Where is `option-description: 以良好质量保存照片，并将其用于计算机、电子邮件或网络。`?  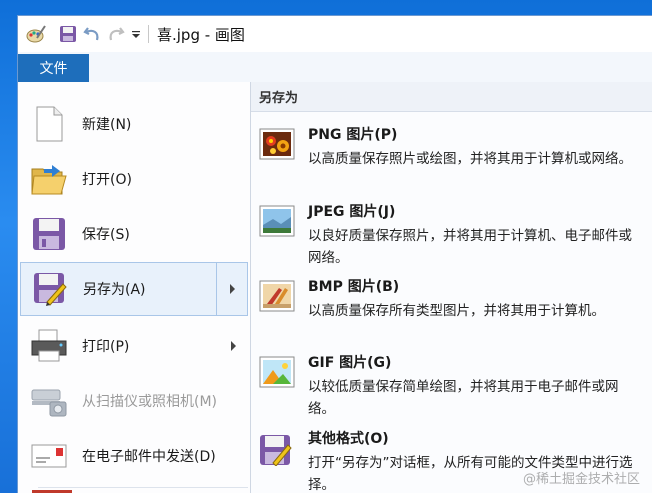 option-description: 以良好质量保存照片，并将其用于计算机、电子邮件或网络。 is located at coordinates (470, 247).